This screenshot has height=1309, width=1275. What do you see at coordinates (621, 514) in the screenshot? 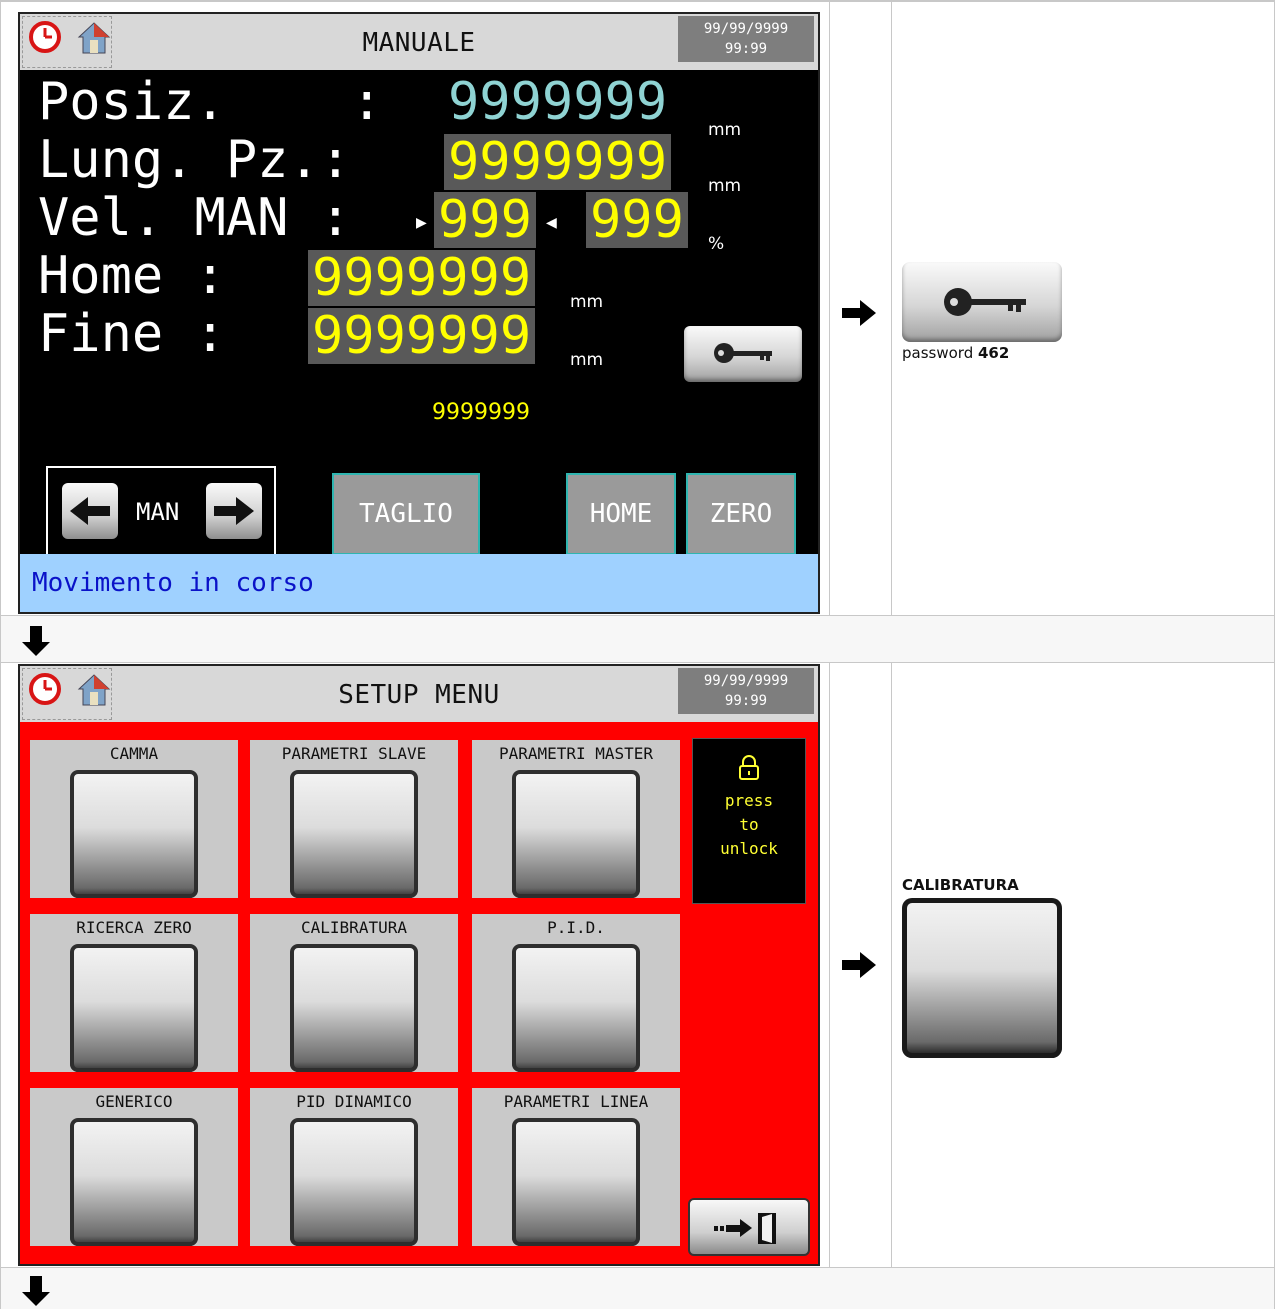
I see `home-button: HOME` at bounding box center [621, 514].